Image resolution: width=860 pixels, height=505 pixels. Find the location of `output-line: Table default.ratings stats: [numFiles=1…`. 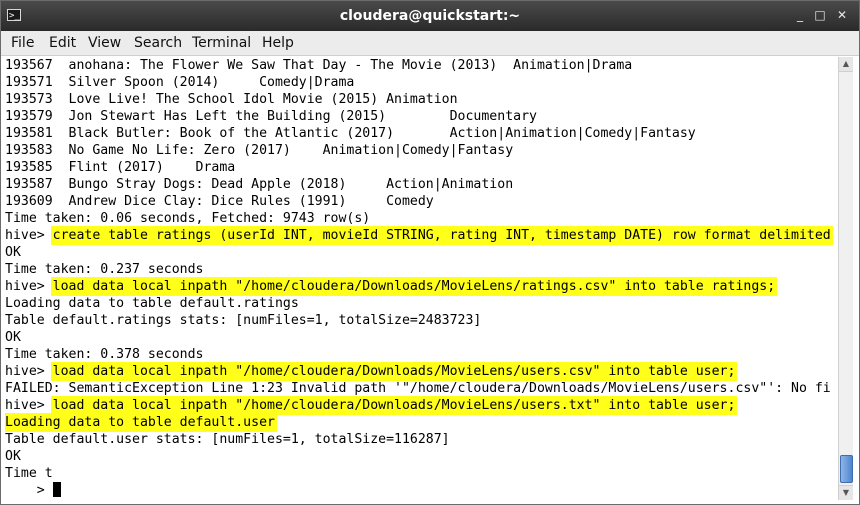

output-line: Table default.ratings stats: [numFiles=1… is located at coordinates (243, 320).